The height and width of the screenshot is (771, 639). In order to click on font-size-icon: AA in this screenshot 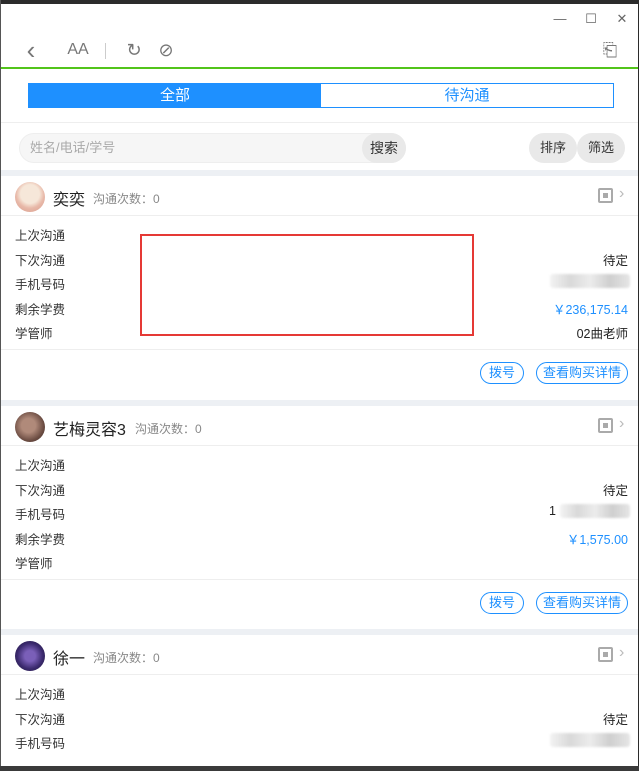, I will do `click(78, 50)`.